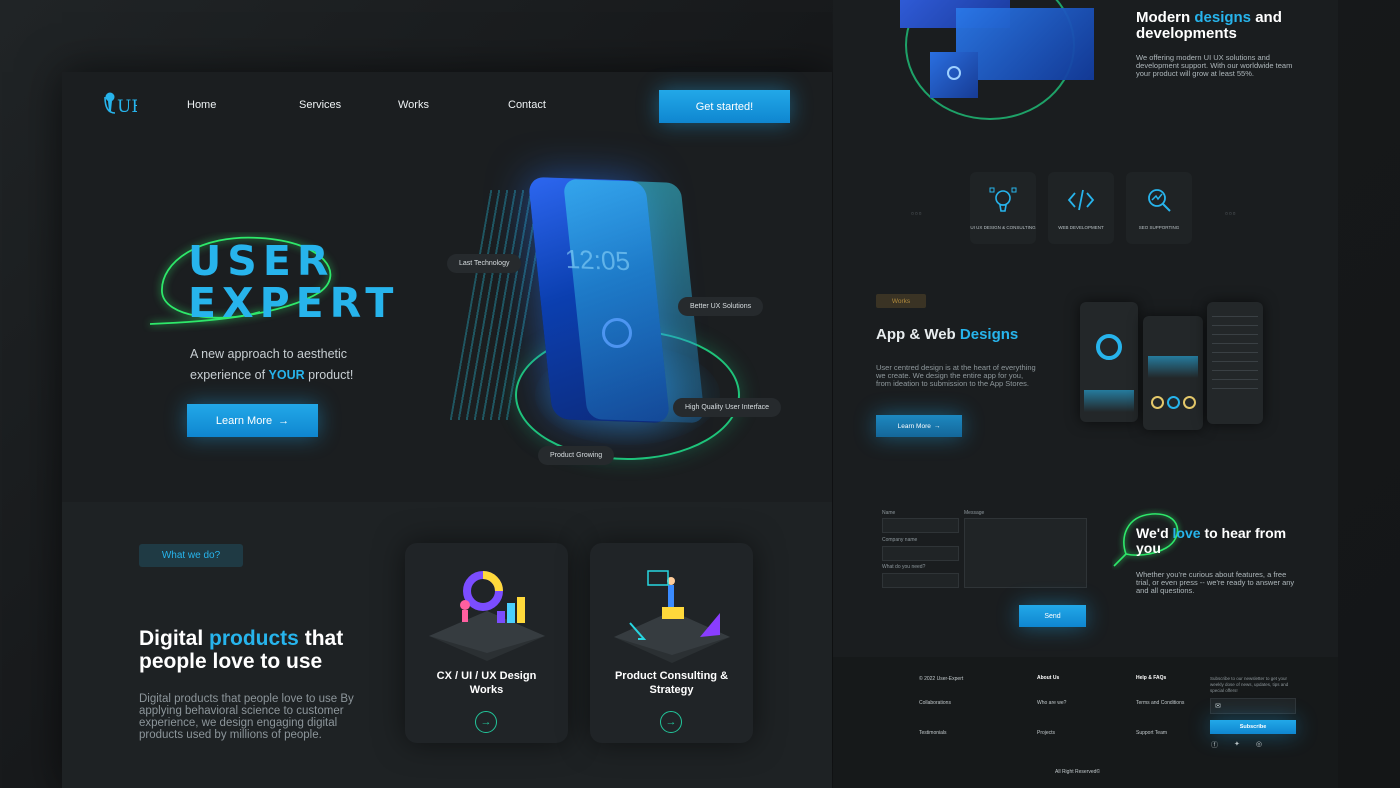 Image resolution: width=1400 pixels, height=788 pixels. I want to click on nav-works: Works, so click(413, 105).